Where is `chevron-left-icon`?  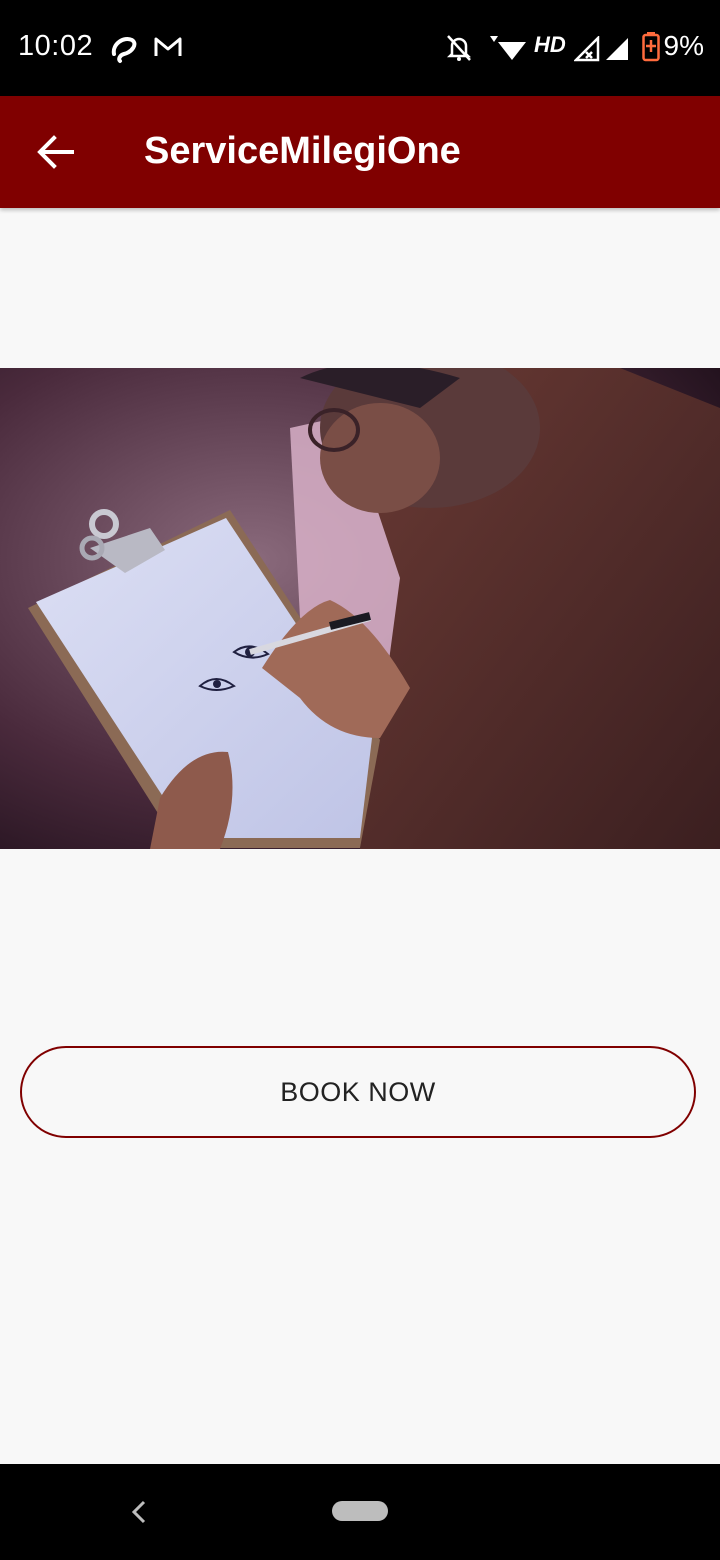 chevron-left-icon is located at coordinates (139, 1512).